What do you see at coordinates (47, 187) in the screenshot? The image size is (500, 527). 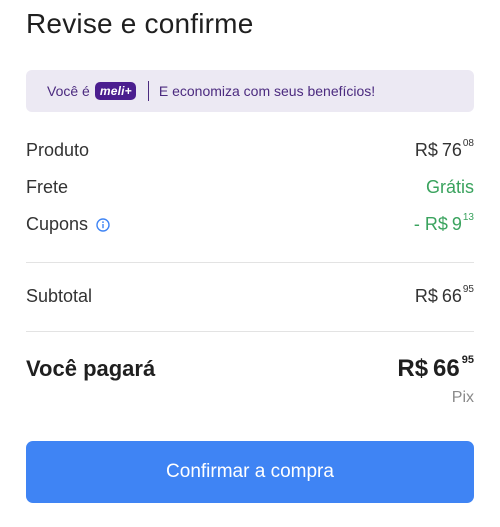 I see `frete-label: Frete` at bounding box center [47, 187].